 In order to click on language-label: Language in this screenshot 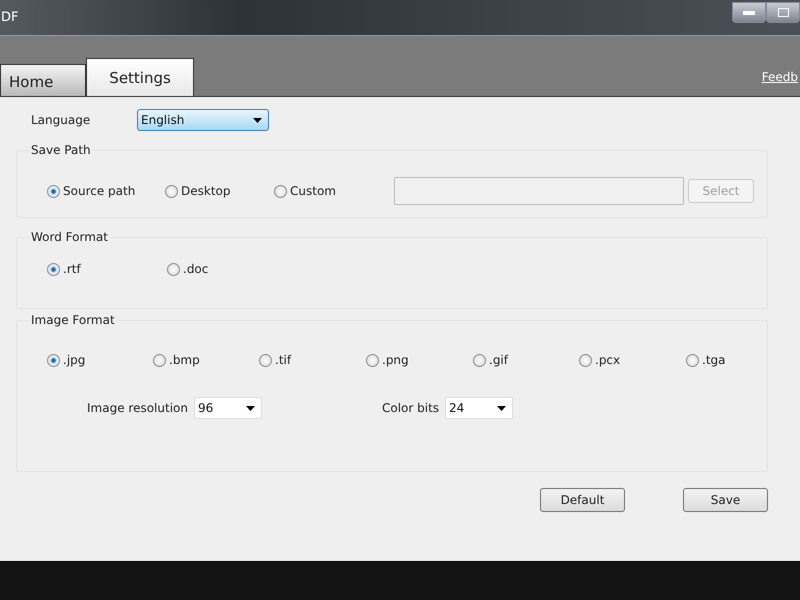, I will do `click(61, 120)`.